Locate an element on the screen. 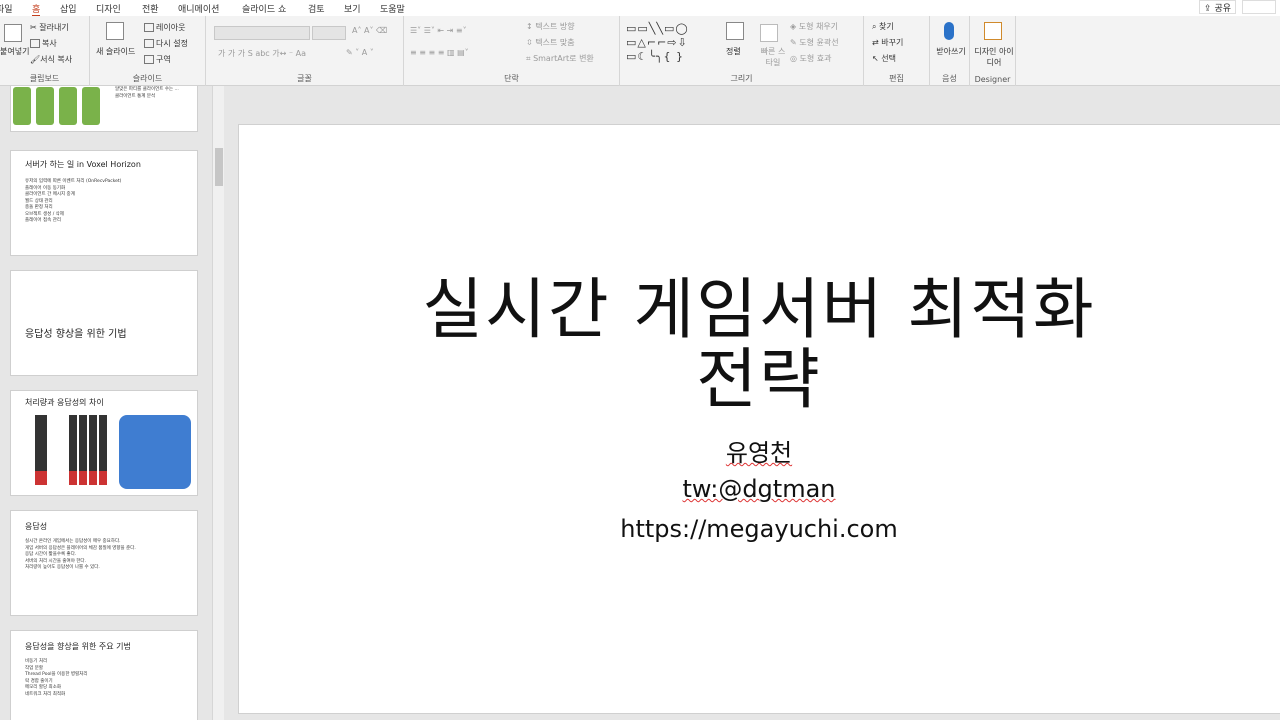  share-icon: ⇪ is located at coordinates (1209, 9).